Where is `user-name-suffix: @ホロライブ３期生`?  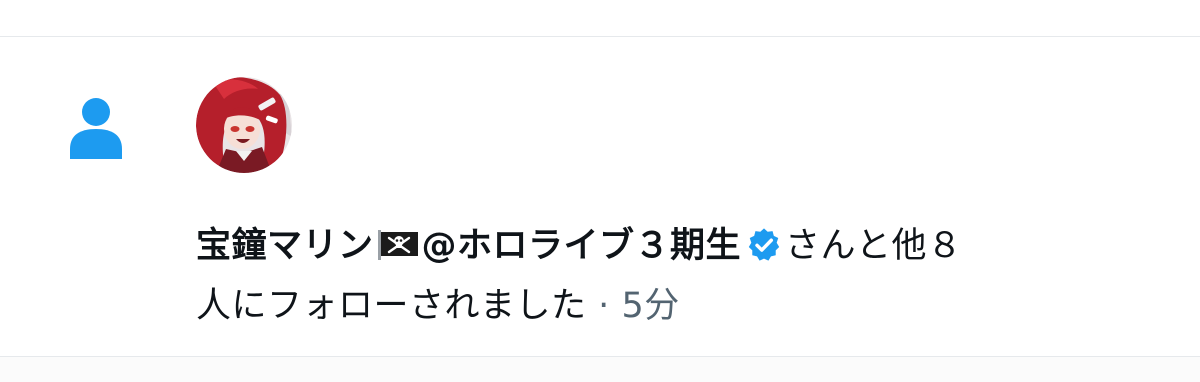 user-name-suffix: @ホロライブ３期生 is located at coordinates (582, 246).